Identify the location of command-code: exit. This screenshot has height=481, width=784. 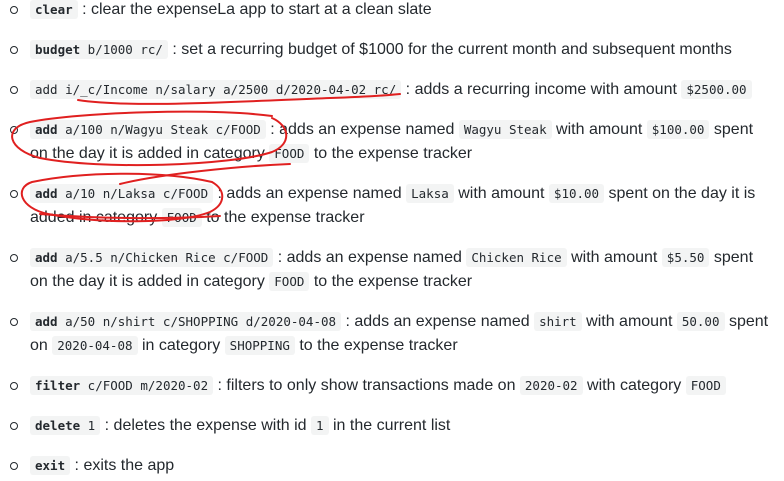
(50, 465).